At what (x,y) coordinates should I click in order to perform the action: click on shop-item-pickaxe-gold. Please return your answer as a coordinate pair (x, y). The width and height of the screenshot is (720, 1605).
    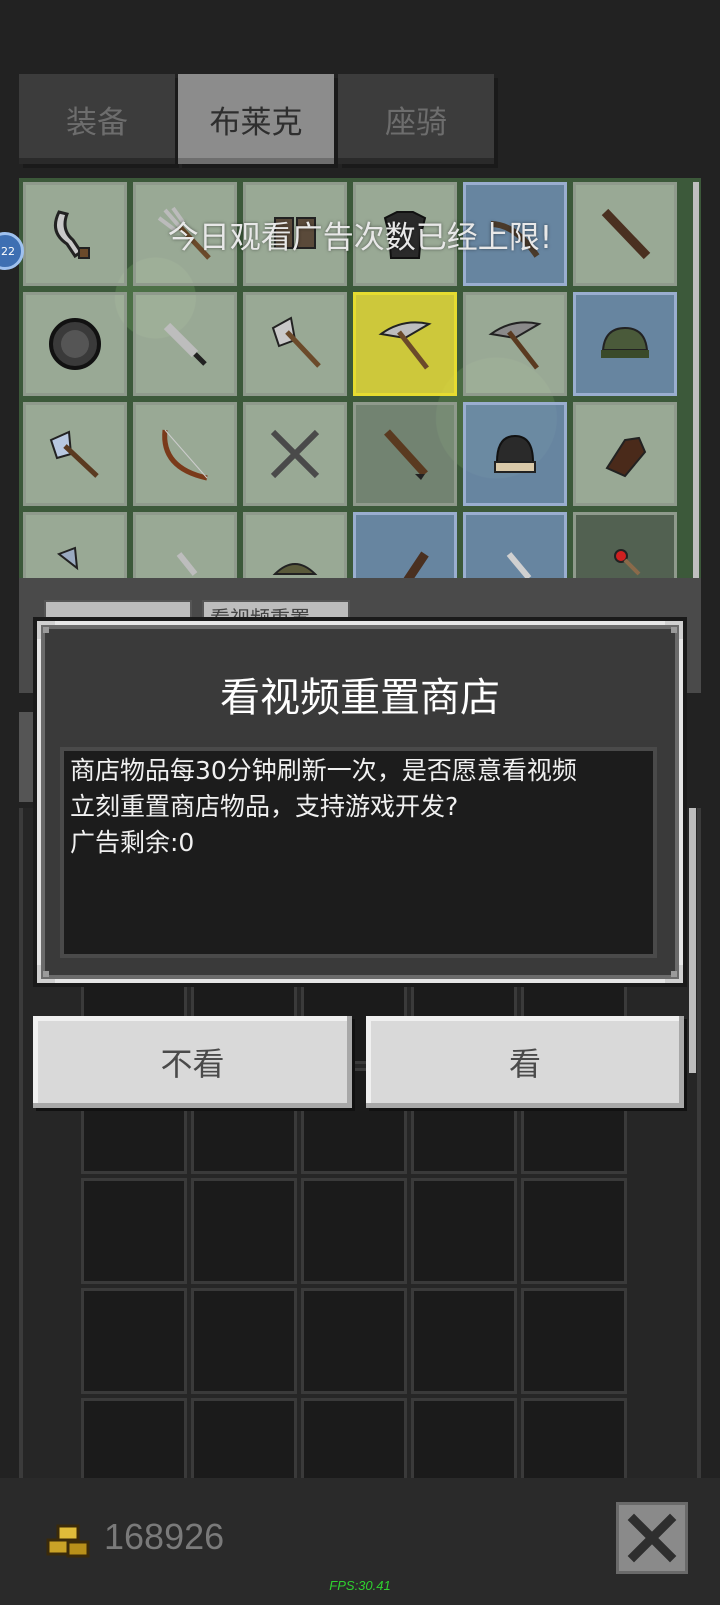
    Looking at the image, I should click on (405, 344).